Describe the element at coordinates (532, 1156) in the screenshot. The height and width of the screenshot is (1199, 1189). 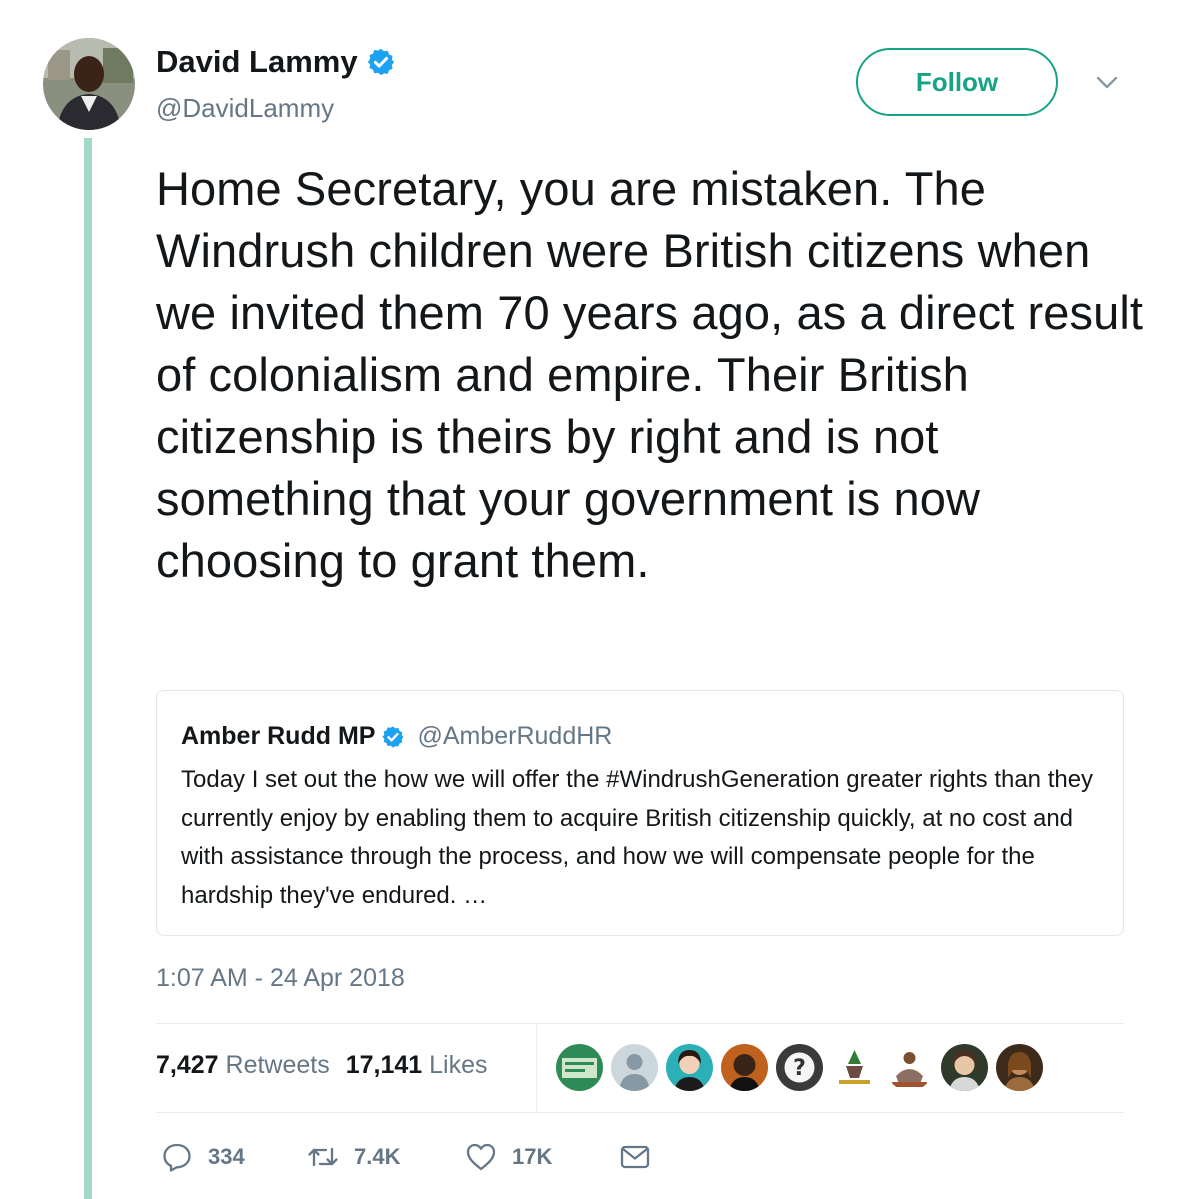
I see `like-count: 17K` at that location.